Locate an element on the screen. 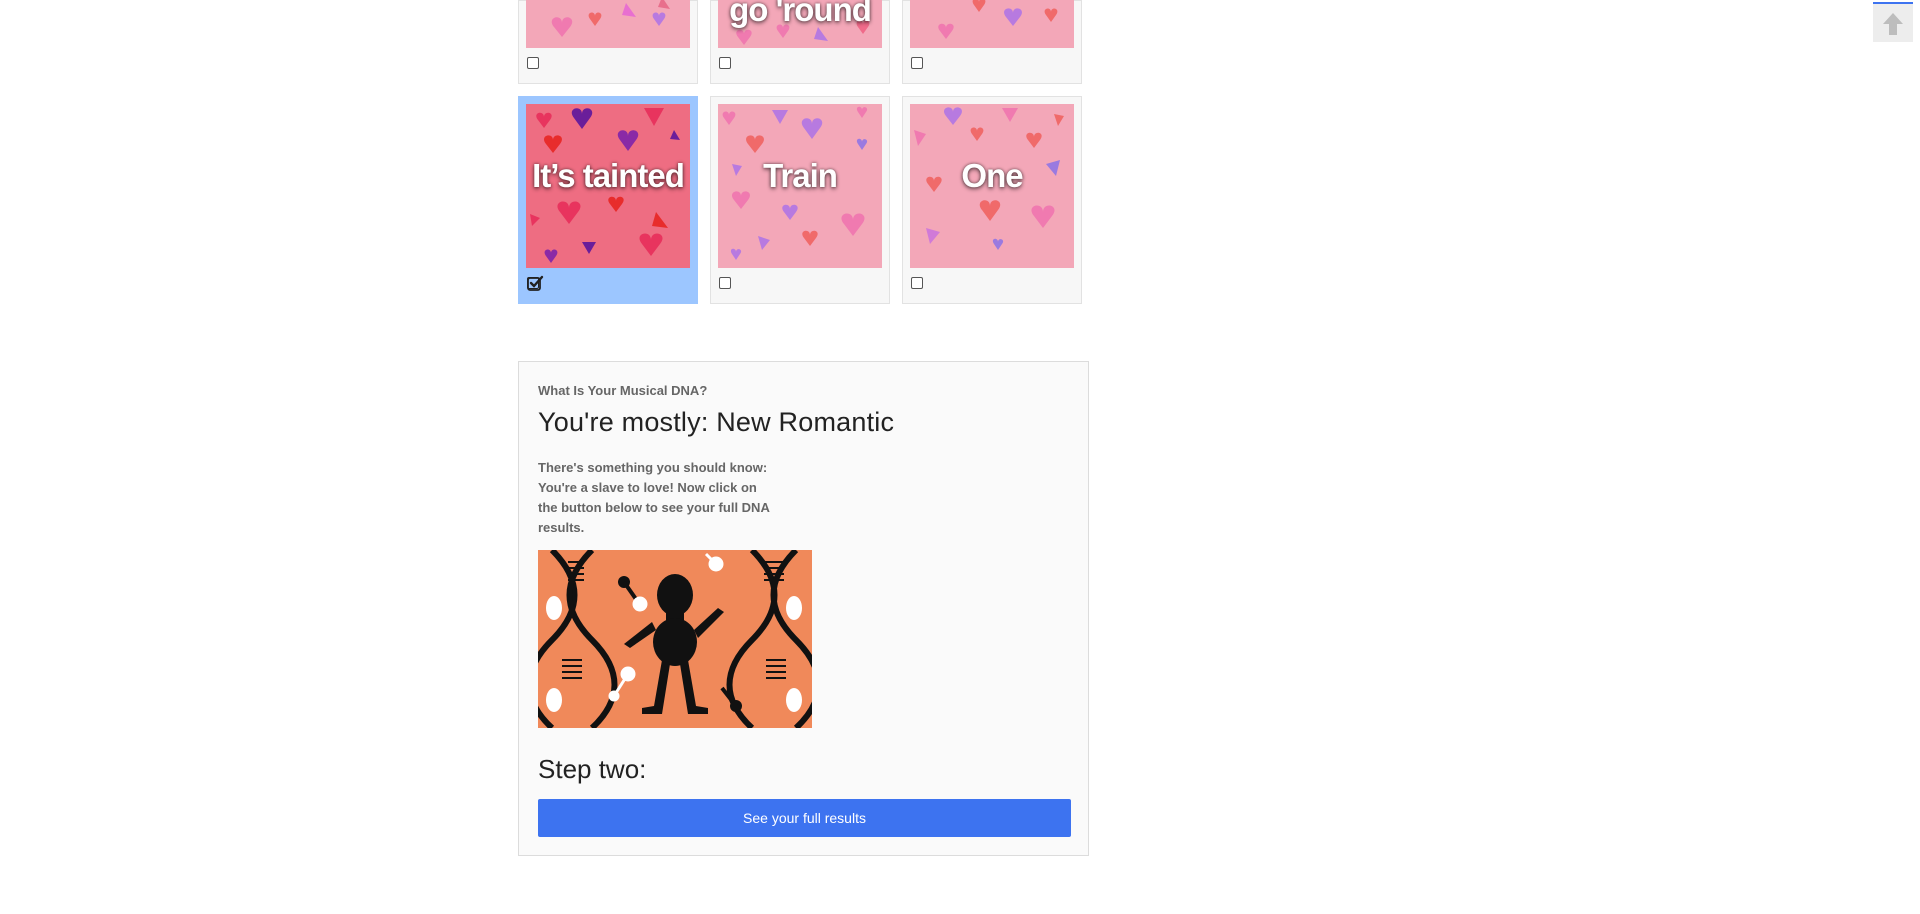 Image resolution: width=1920 pixels, height=914 pixels. answer-checkbox-checked is located at coordinates (535, 283).